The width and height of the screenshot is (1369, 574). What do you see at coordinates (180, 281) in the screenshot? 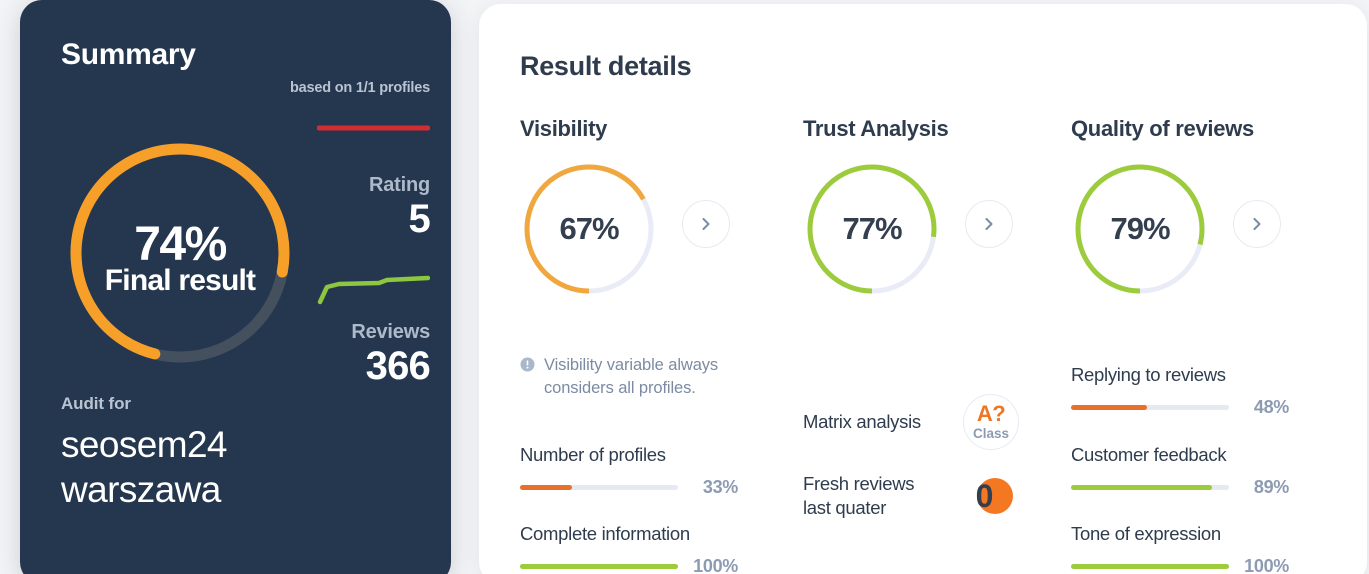
I see `final-result-caption: Final result` at bounding box center [180, 281].